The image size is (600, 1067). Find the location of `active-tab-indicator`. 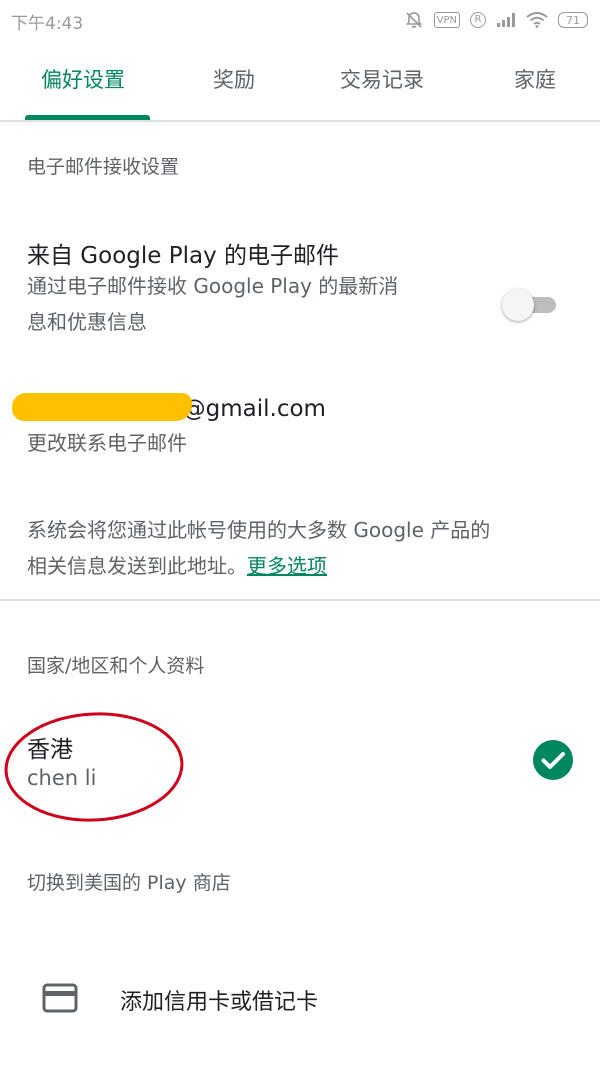

active-tab-indicator is located at coordinates (87, 117).